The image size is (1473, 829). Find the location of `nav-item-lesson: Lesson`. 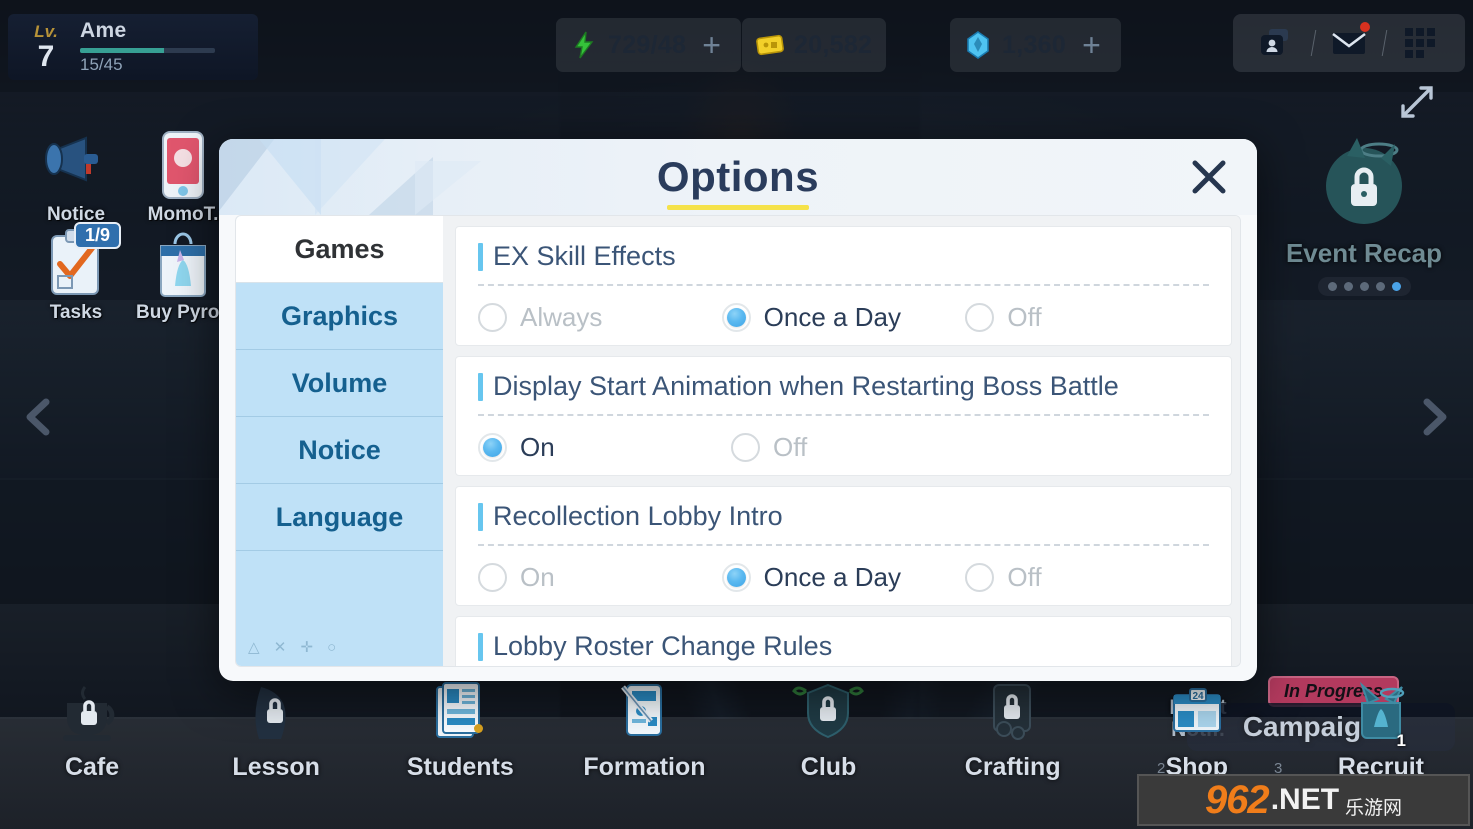

nav-item-lesson: Lesson is located at coordinates (276, 731).